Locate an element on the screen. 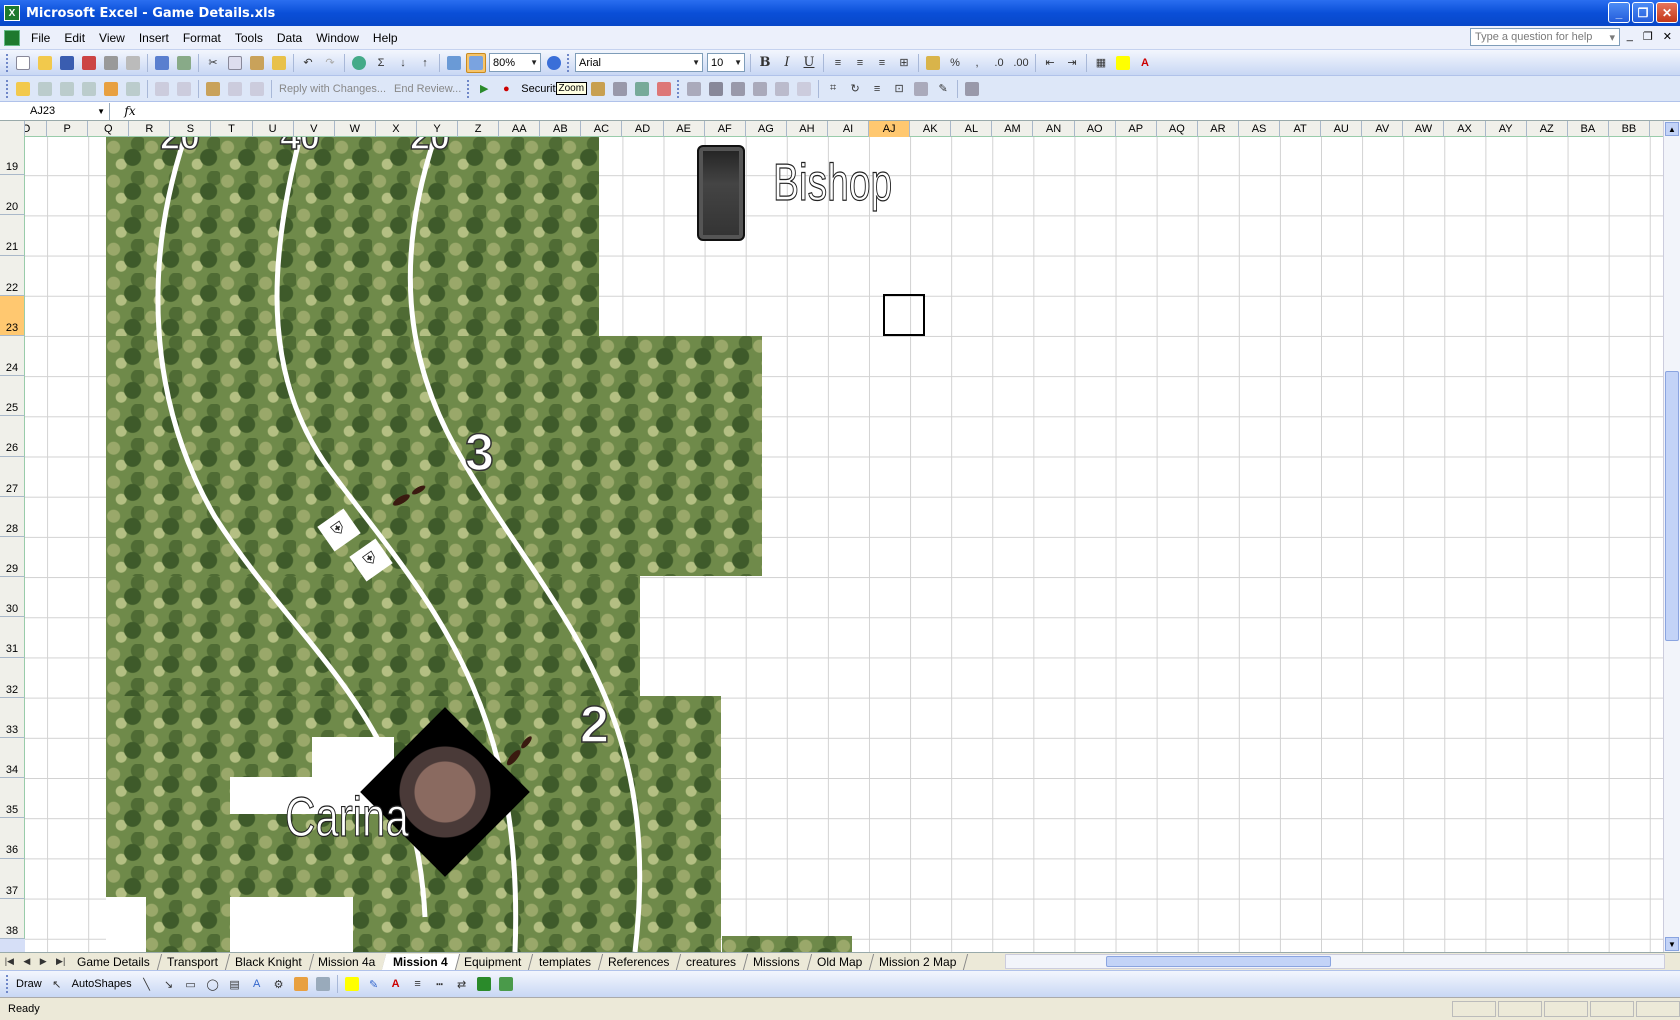  selected-cell-aj23 is located at coordinates (904, 315).